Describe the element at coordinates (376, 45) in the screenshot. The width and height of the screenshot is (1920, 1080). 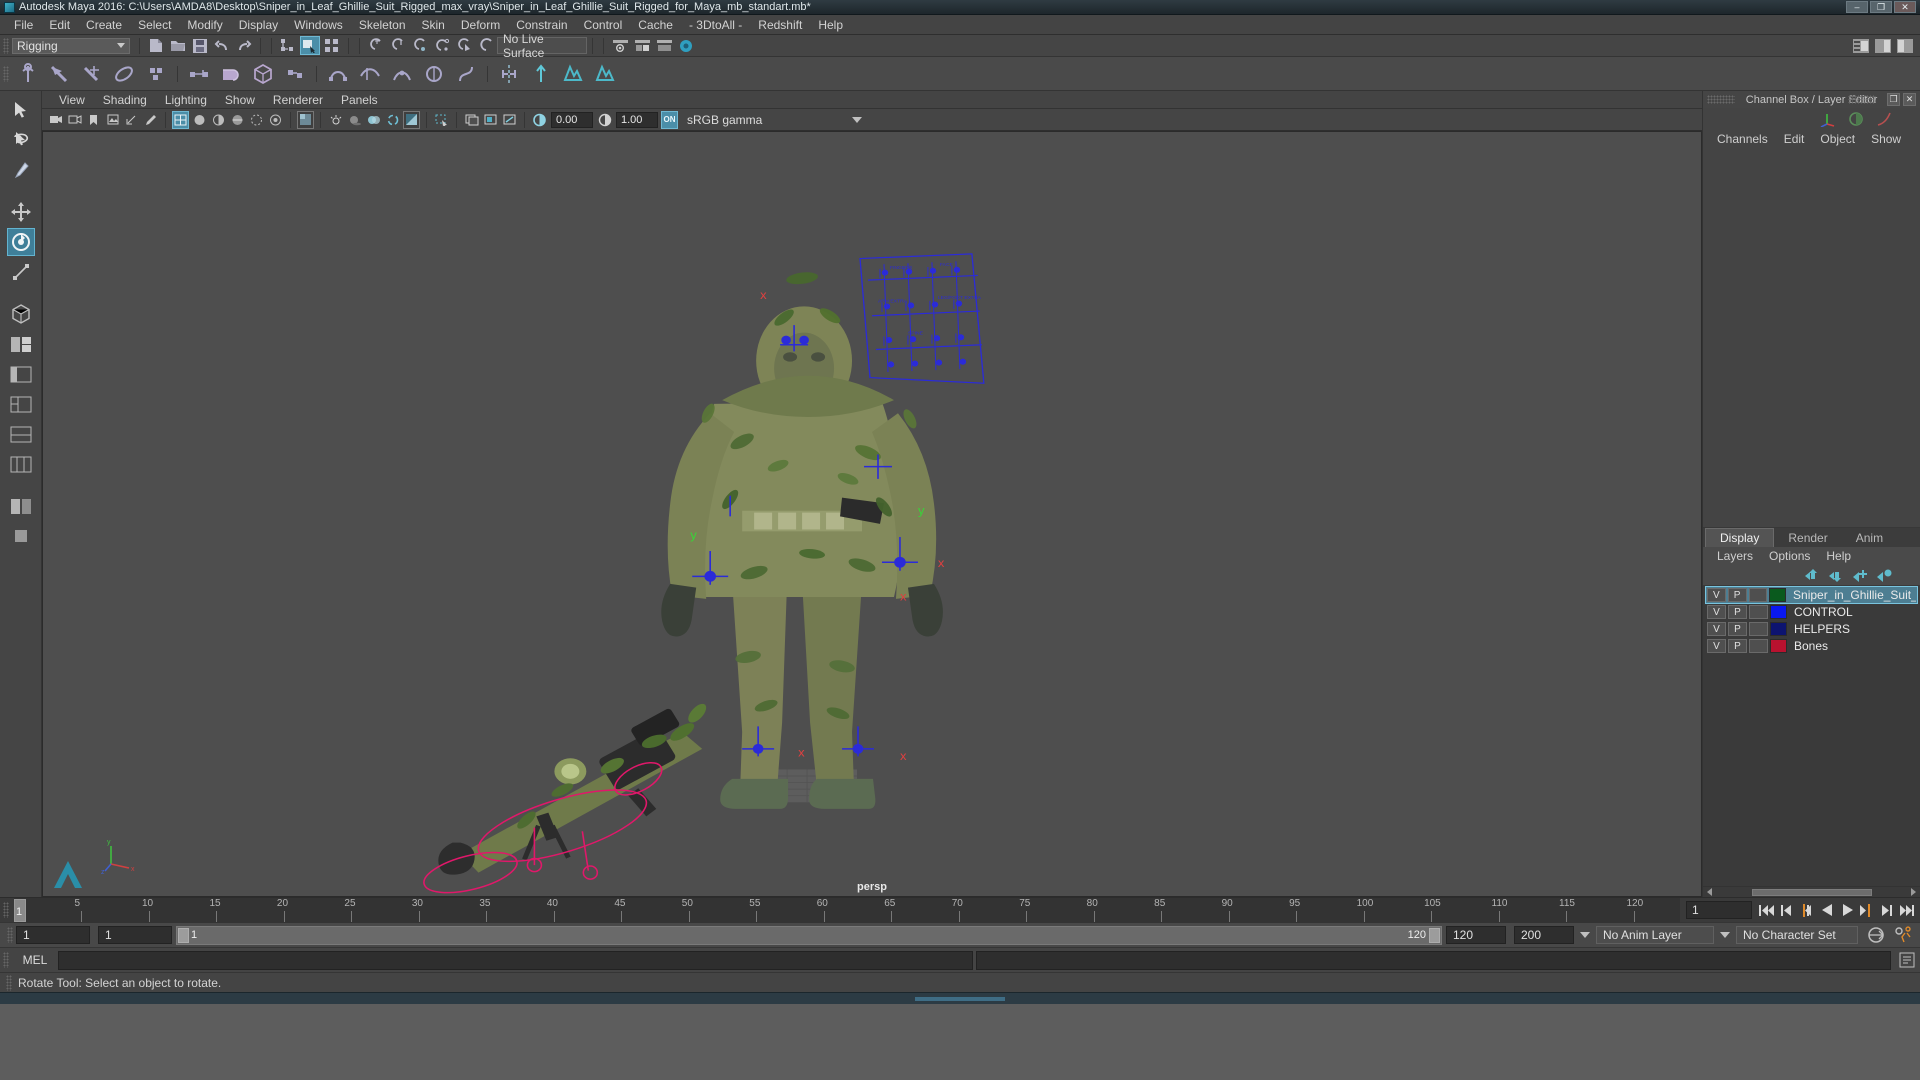
I see `snap-to-grid-icon` at that location.